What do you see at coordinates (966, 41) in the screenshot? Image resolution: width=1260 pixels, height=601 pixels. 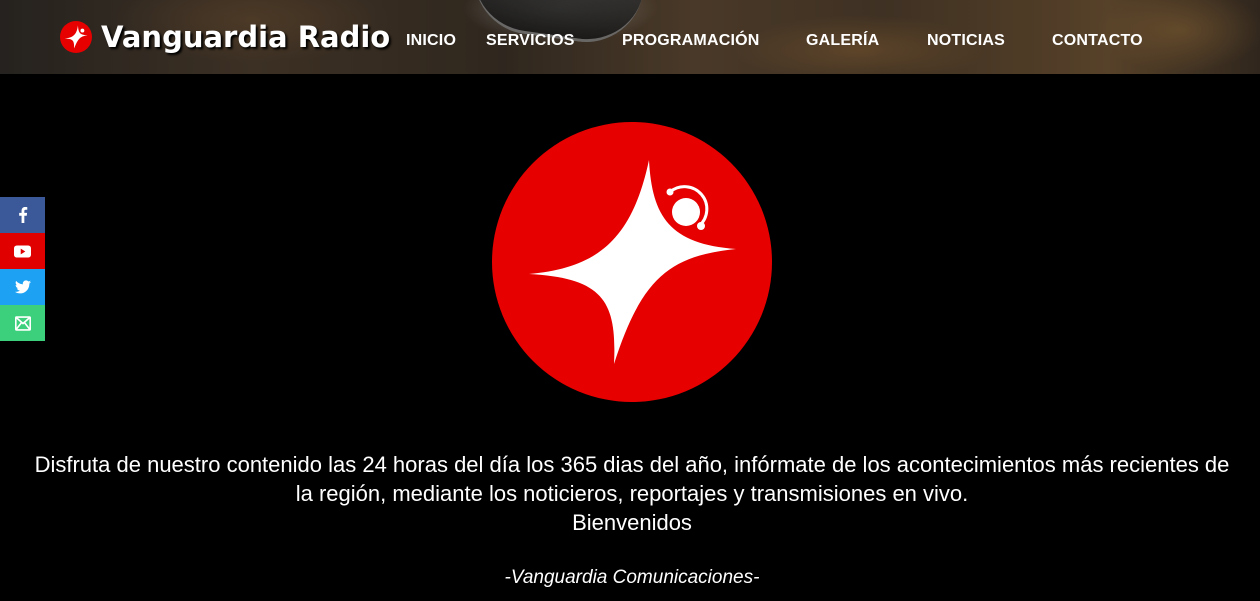 I see `nav-item-noticias: NOTICIAS` at bounding box center [966, 41].